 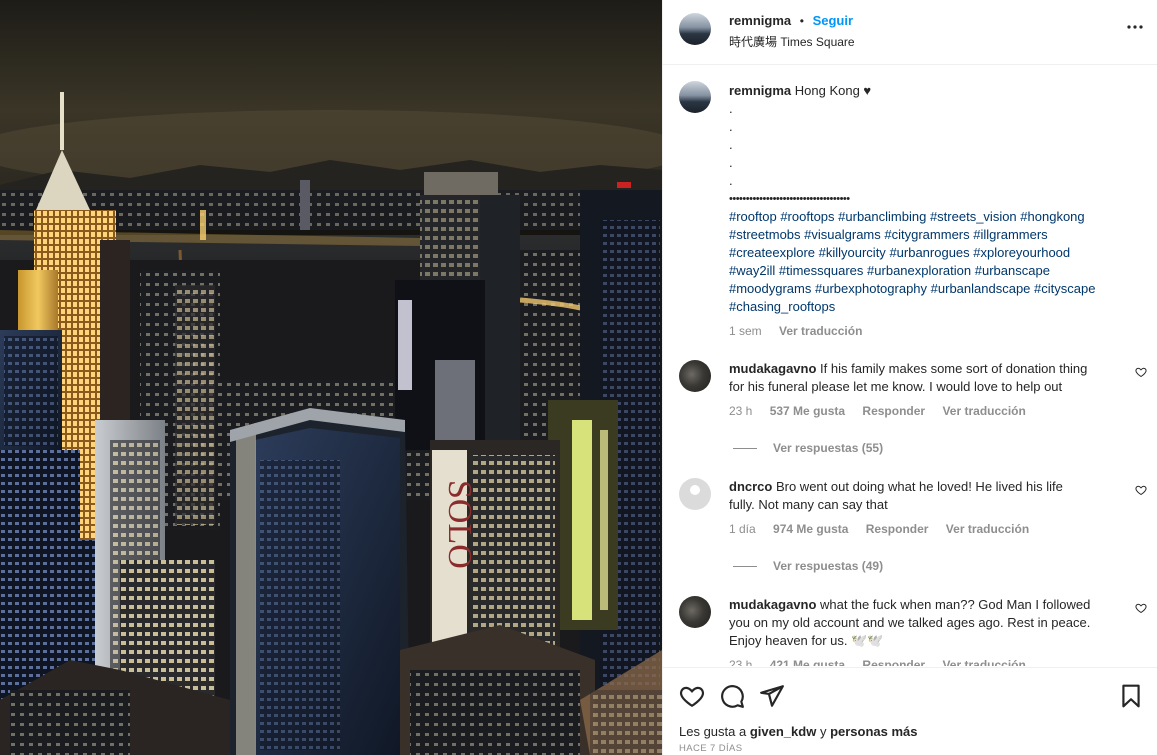 What do you see at coordinates (820, 331) in the screenshot?
I see `caption-translate-link: Ver traducción` at bounding box center [820, 331].